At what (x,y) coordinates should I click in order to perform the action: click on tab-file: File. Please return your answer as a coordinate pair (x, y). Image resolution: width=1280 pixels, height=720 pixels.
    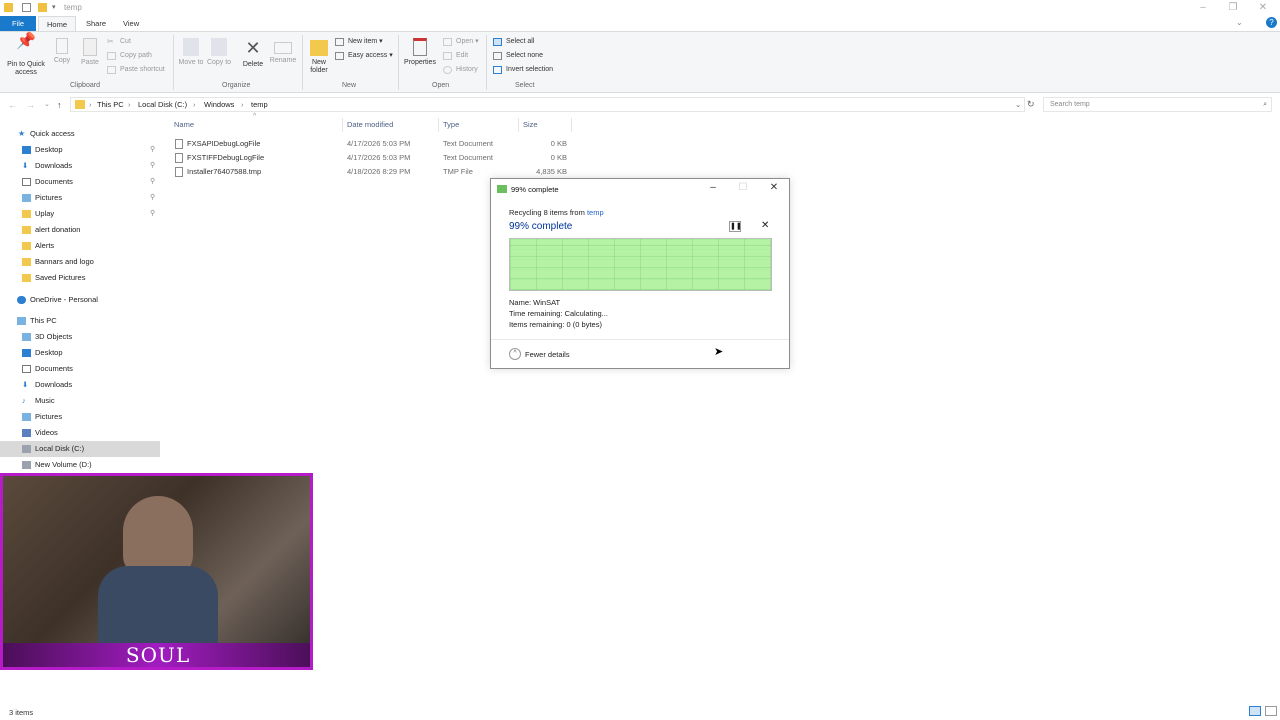
    Looking at the image, I should click on (18, 23).